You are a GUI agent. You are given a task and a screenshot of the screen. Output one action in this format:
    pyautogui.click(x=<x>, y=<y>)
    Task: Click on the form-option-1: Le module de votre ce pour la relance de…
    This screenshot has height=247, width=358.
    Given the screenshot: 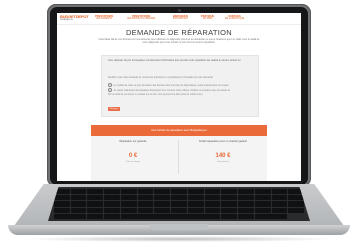 What is the action you would take?
    pyautogui.click(x=168, y=85)
    